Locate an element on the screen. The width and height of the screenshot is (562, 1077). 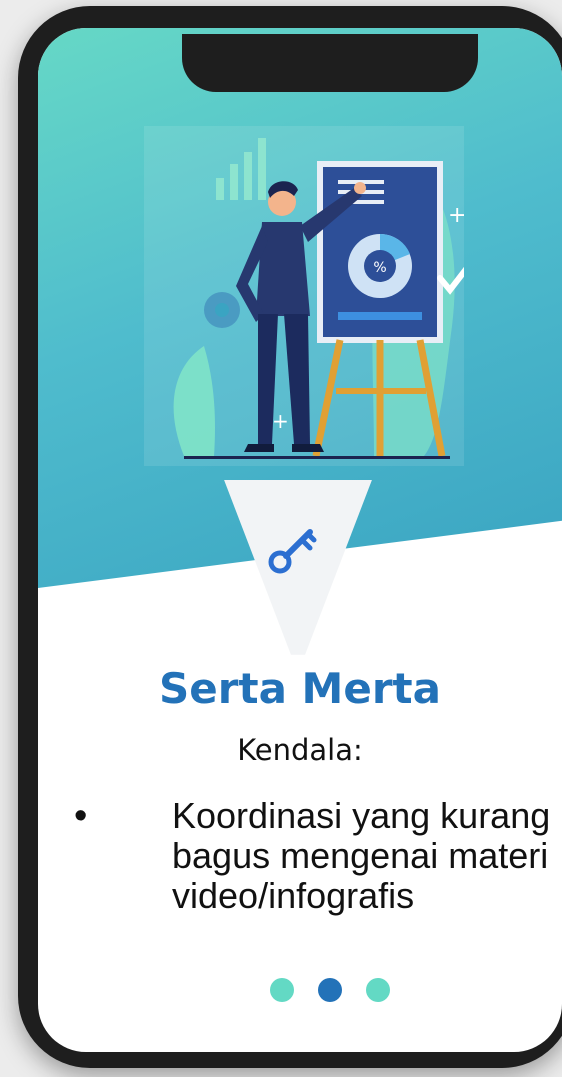
key-badge is located at coordinates (298, 571).